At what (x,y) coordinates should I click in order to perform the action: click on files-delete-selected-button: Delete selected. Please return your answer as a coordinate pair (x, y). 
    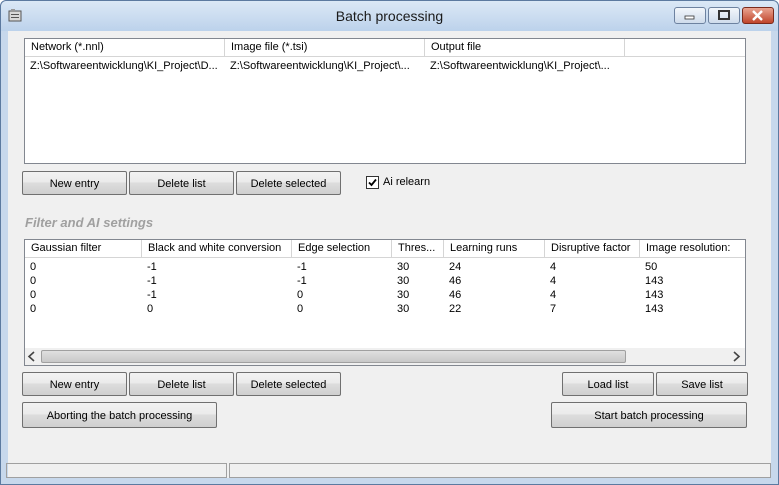
    Looking at the image, I should click on (288, 183).